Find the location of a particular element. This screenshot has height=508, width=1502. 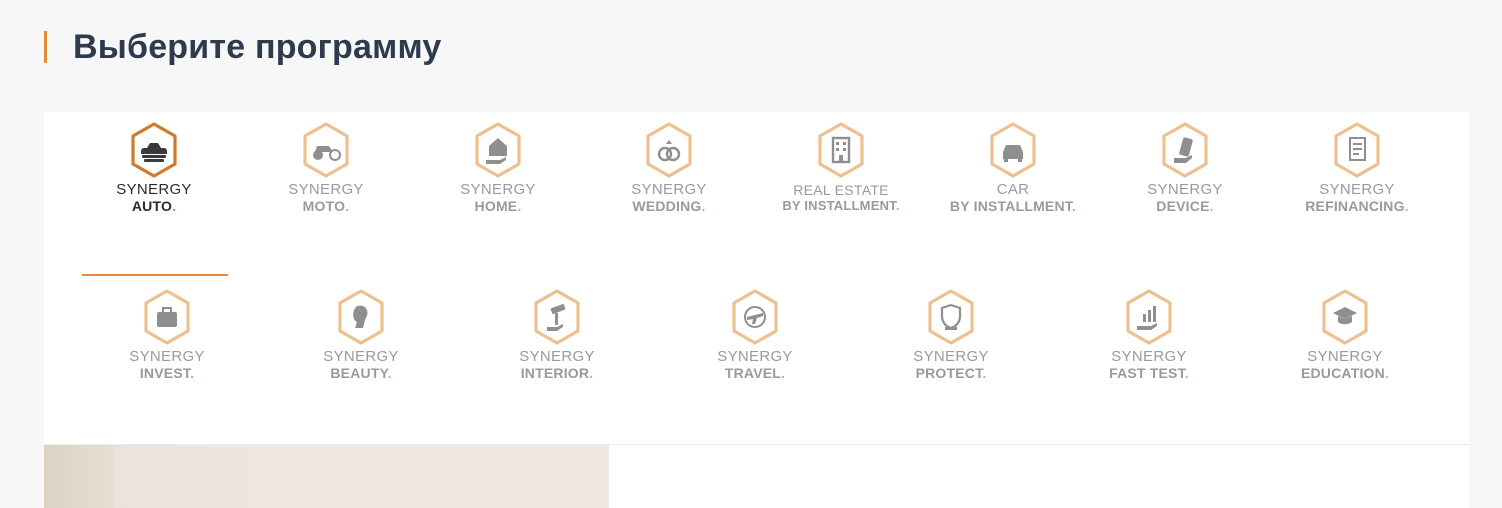

section-header: Выберите программу is located at coordinates (242, 47).